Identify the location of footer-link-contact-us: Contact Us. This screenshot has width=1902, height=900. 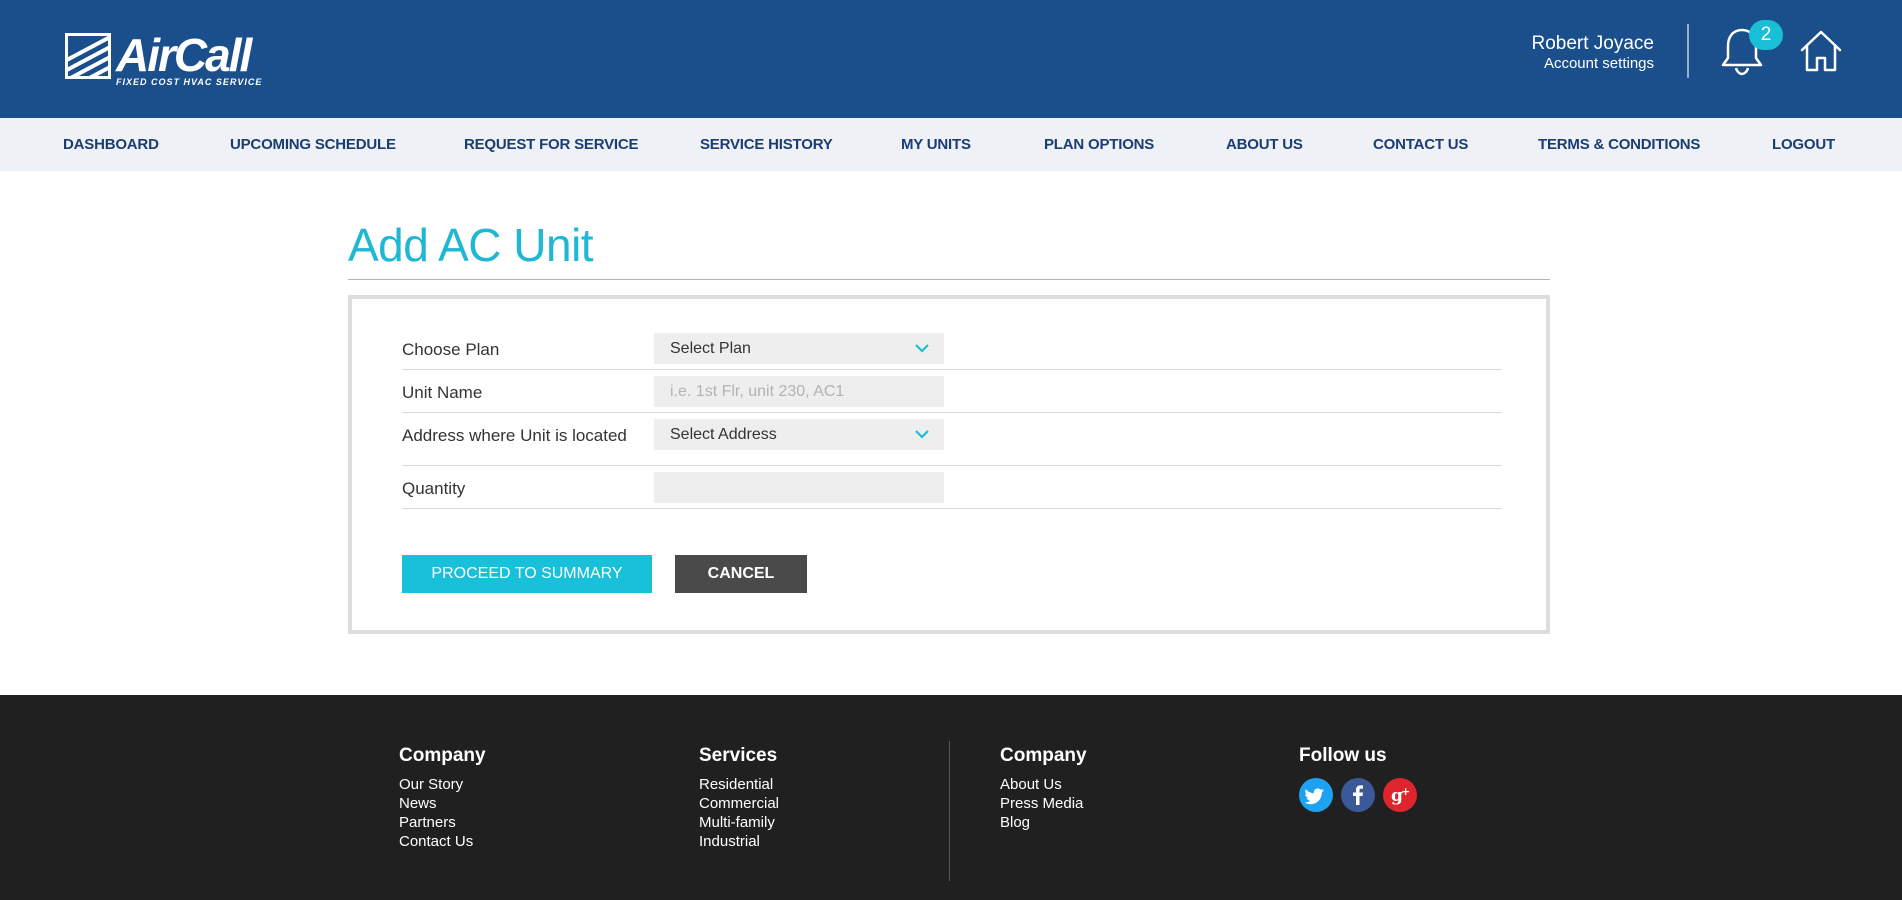
(442, 841).